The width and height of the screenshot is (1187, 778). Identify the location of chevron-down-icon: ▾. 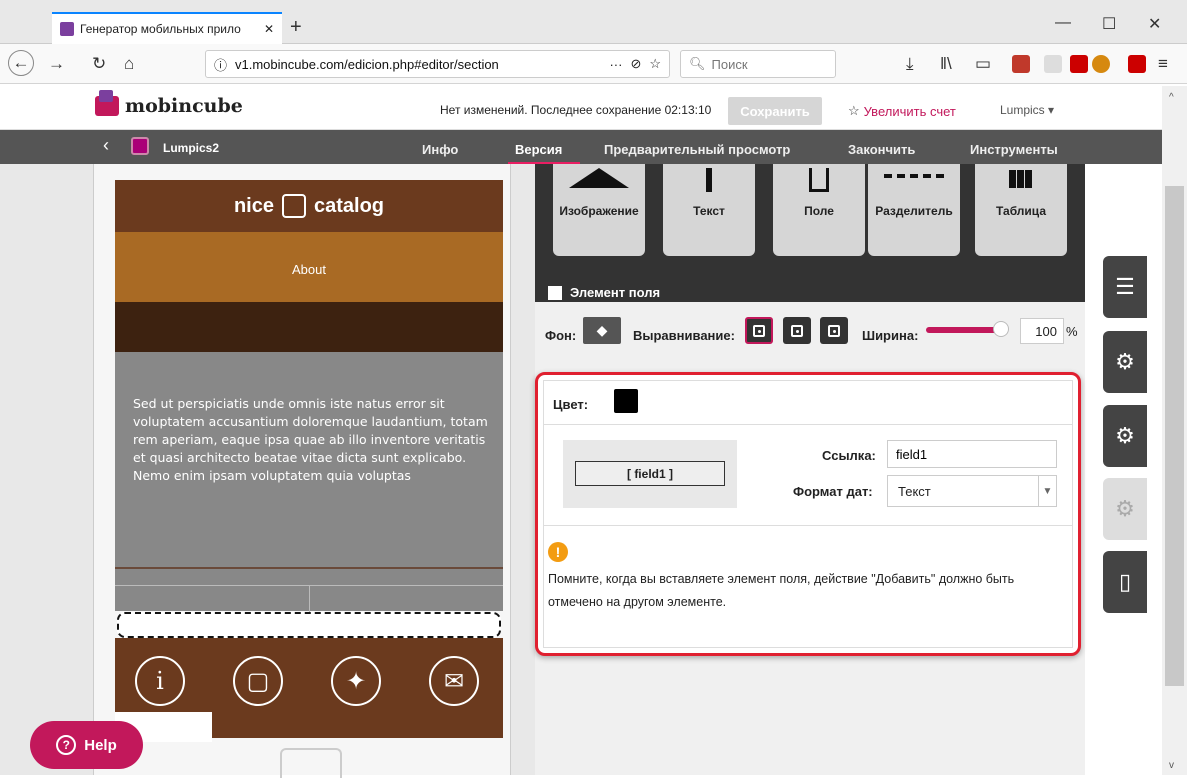
(1051, 110).